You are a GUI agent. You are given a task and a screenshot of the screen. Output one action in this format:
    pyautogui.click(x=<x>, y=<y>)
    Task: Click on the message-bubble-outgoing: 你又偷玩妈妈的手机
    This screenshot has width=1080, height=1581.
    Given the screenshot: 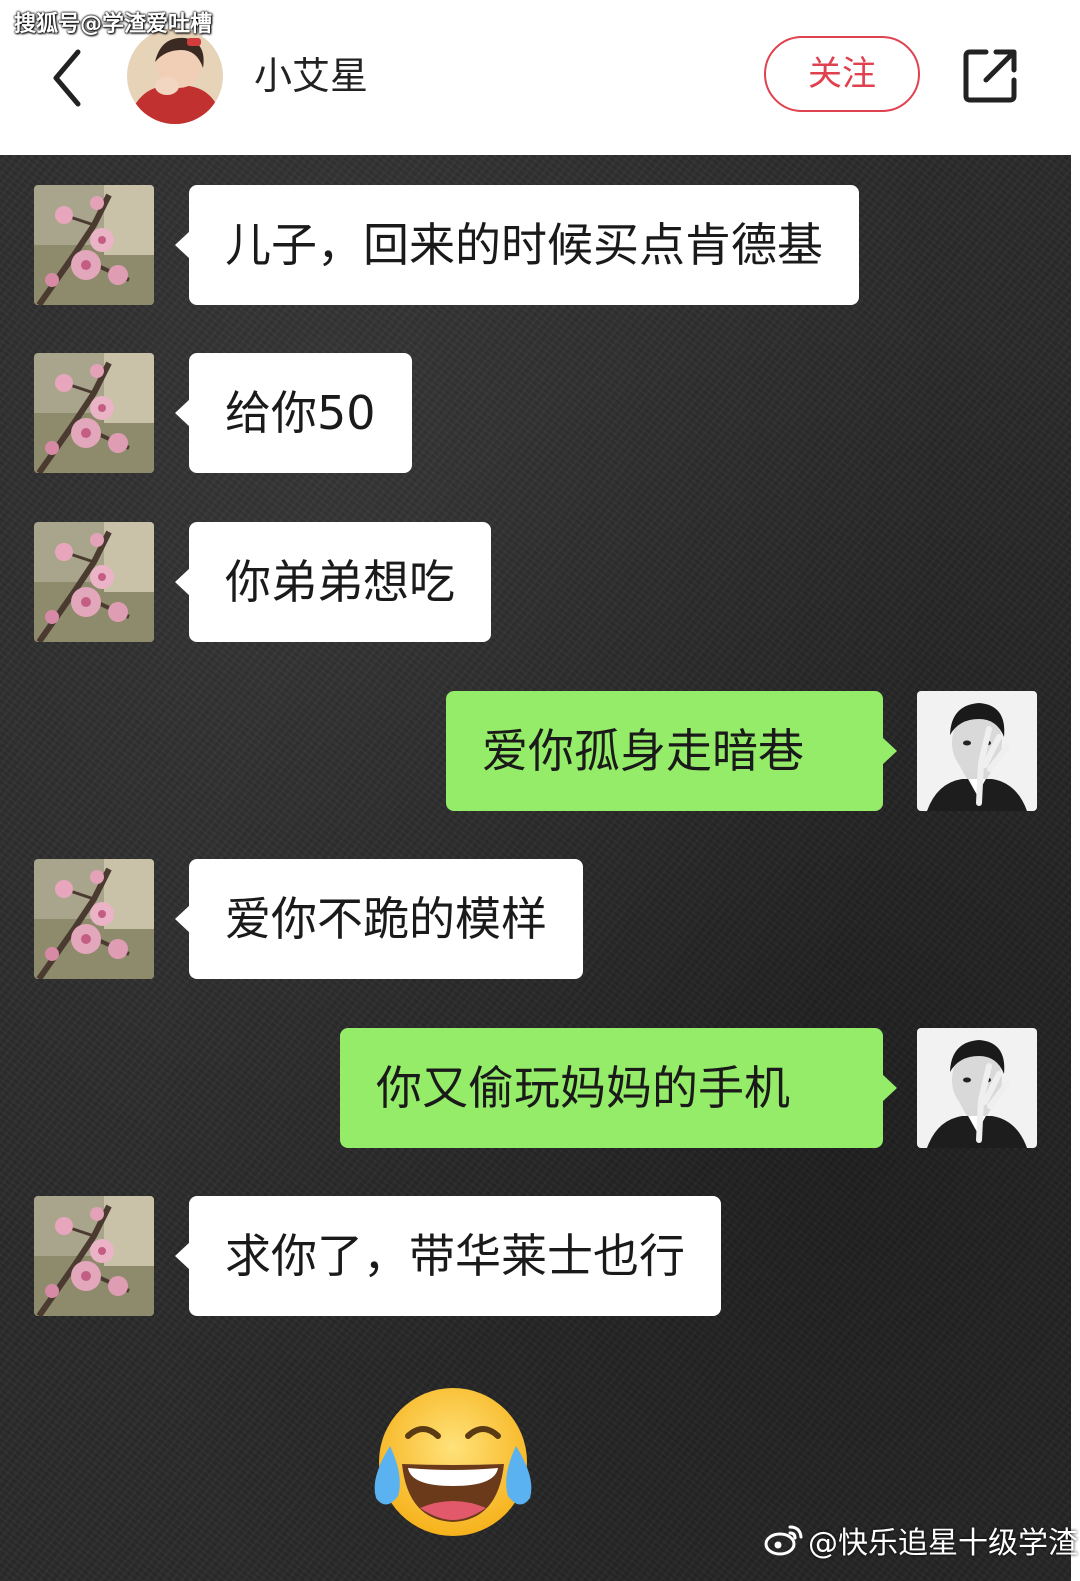 What is the action you would take?
    pyautogui.click(x=618, y=1088)
    